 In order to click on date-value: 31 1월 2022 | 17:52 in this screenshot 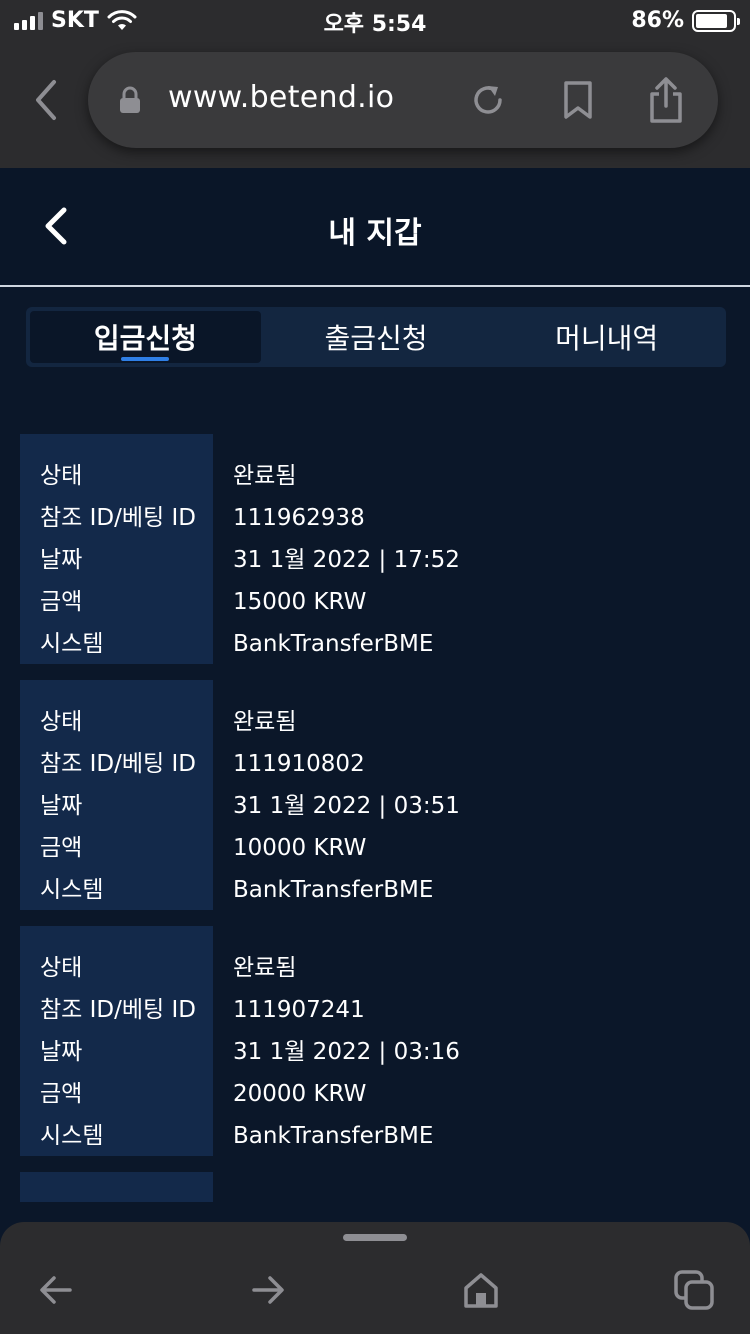, I will do `click(346, 560)`.